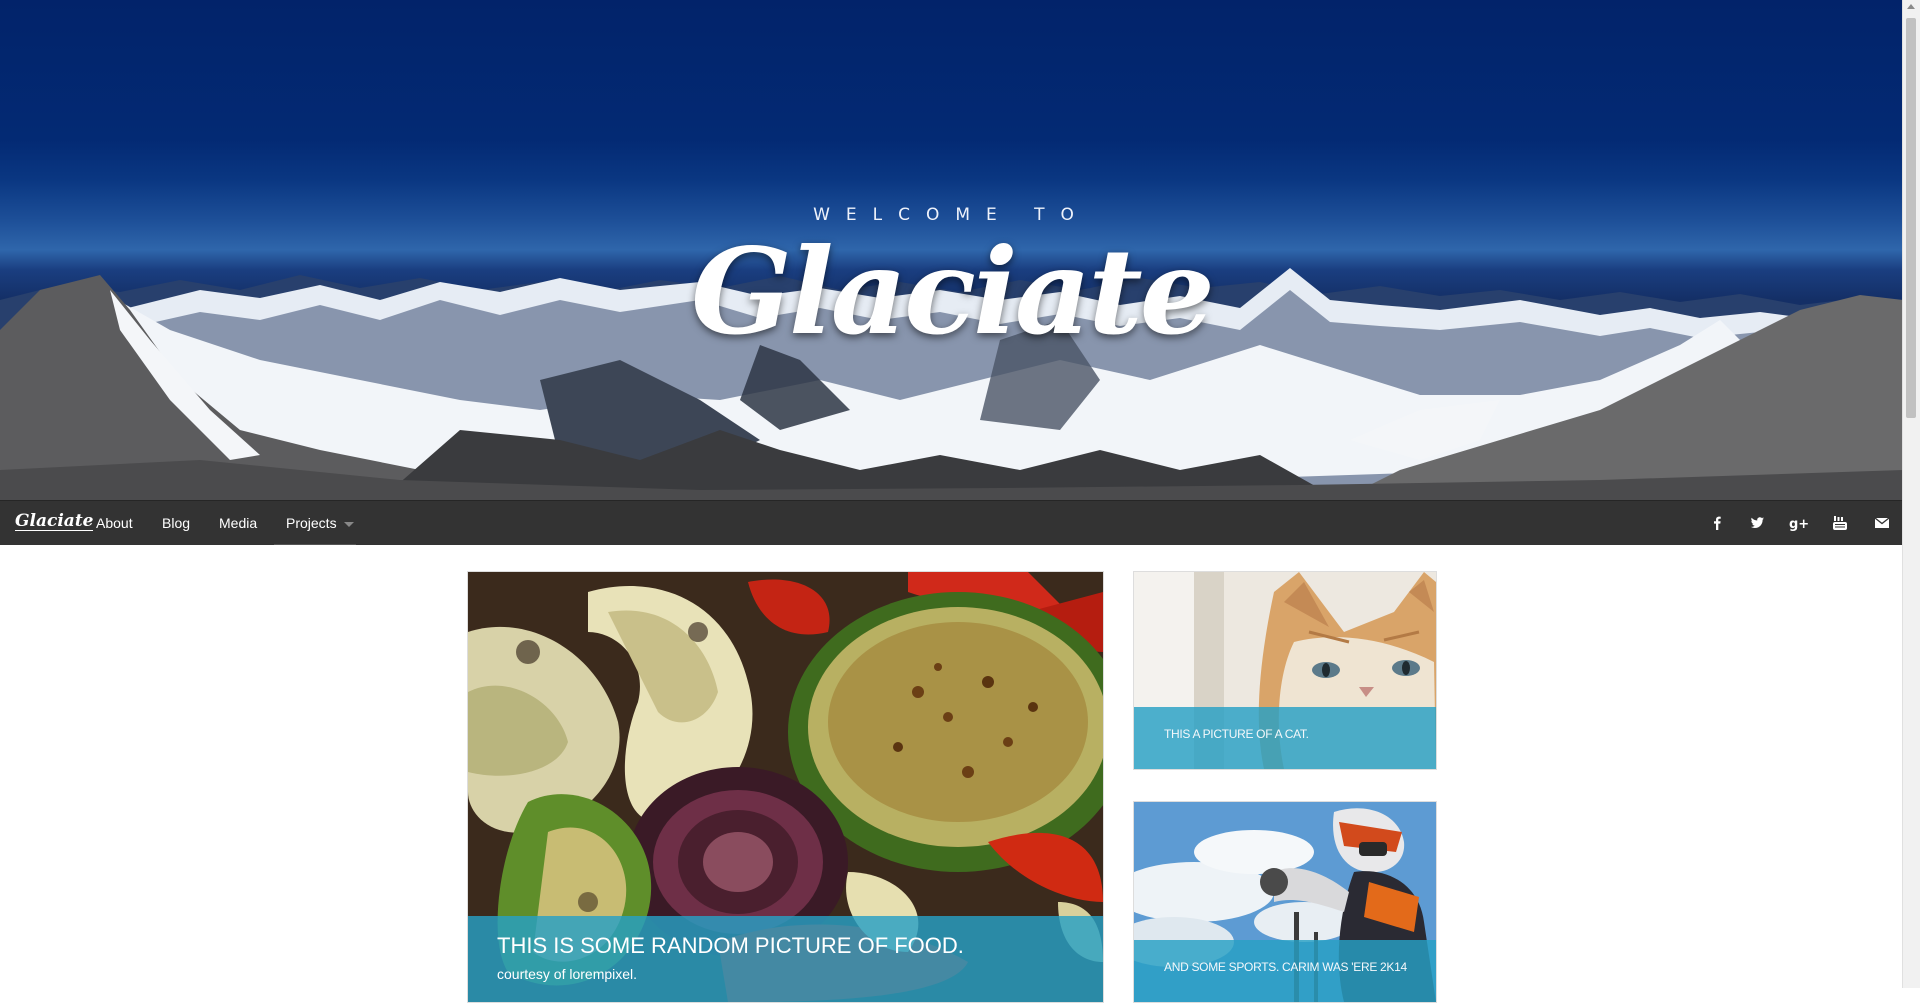 Image resolution: width=1920 pixels, height=1003 pixels. Describe the element at coordinates (315, 544) in the screenshot. I see `nav-dropdown-divider` at that location.